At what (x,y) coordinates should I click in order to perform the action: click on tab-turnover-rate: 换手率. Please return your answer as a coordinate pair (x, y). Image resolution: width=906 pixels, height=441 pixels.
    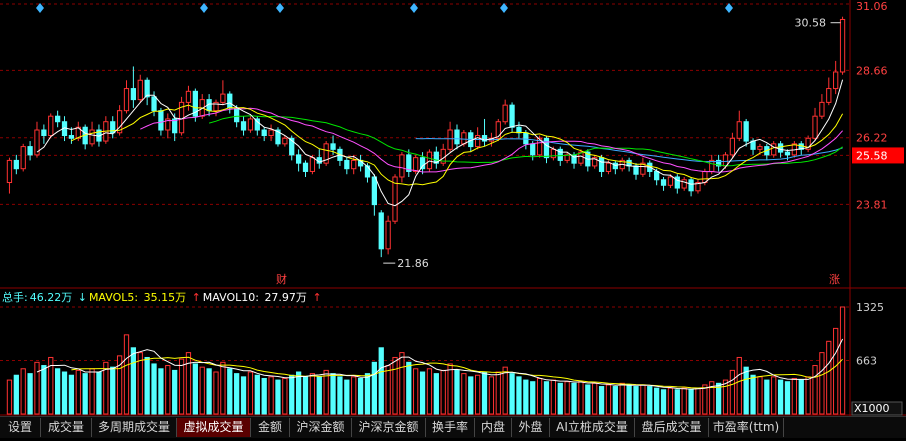
    Looking at the image, I should click on (450, 427).